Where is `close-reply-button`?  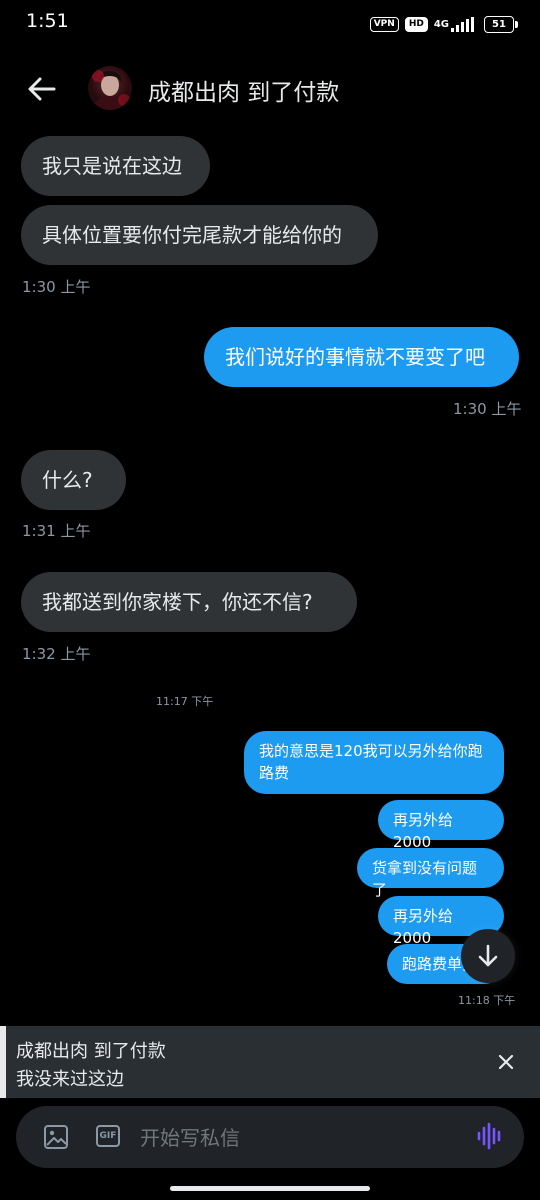
close-reply-button is located at coordinates (506, 1062).